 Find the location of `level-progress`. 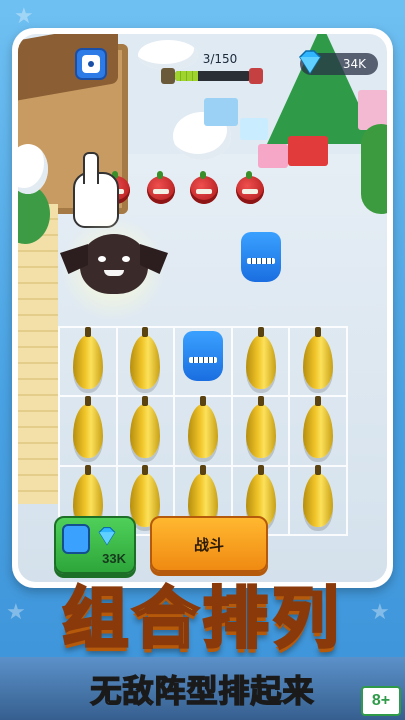

level-progress is located at coordinates (212, 76).